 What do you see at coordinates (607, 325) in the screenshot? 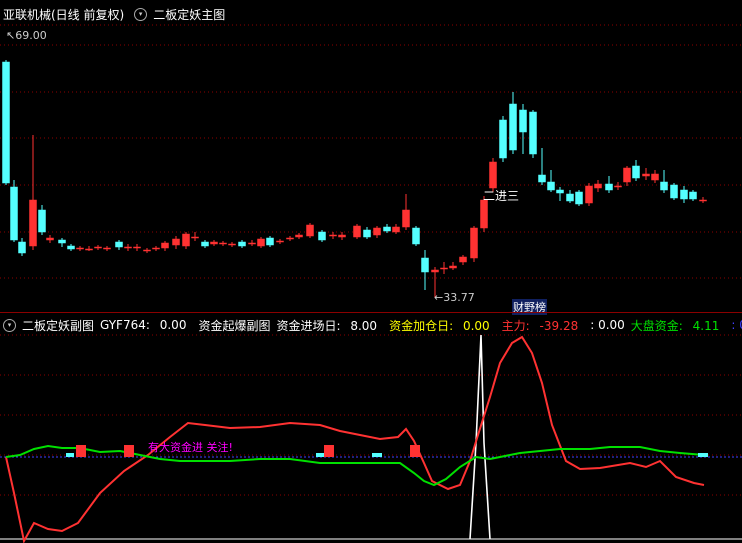
I see `blank-value: : 0.00` at bounding box center [607, 325].